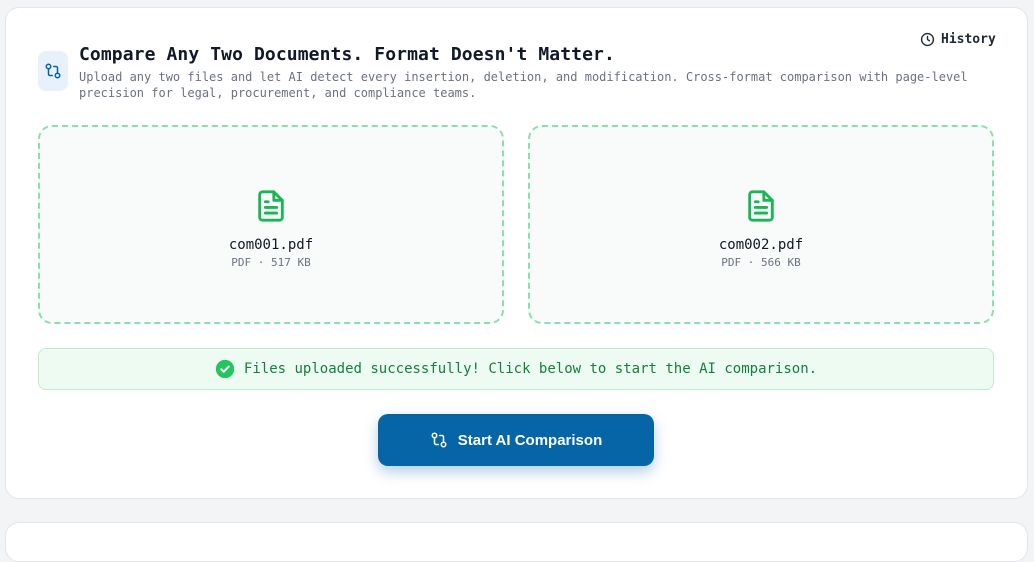  Describe the element at coordinates (968, 39) in the screenshot. I see `history-label: History` at that location.